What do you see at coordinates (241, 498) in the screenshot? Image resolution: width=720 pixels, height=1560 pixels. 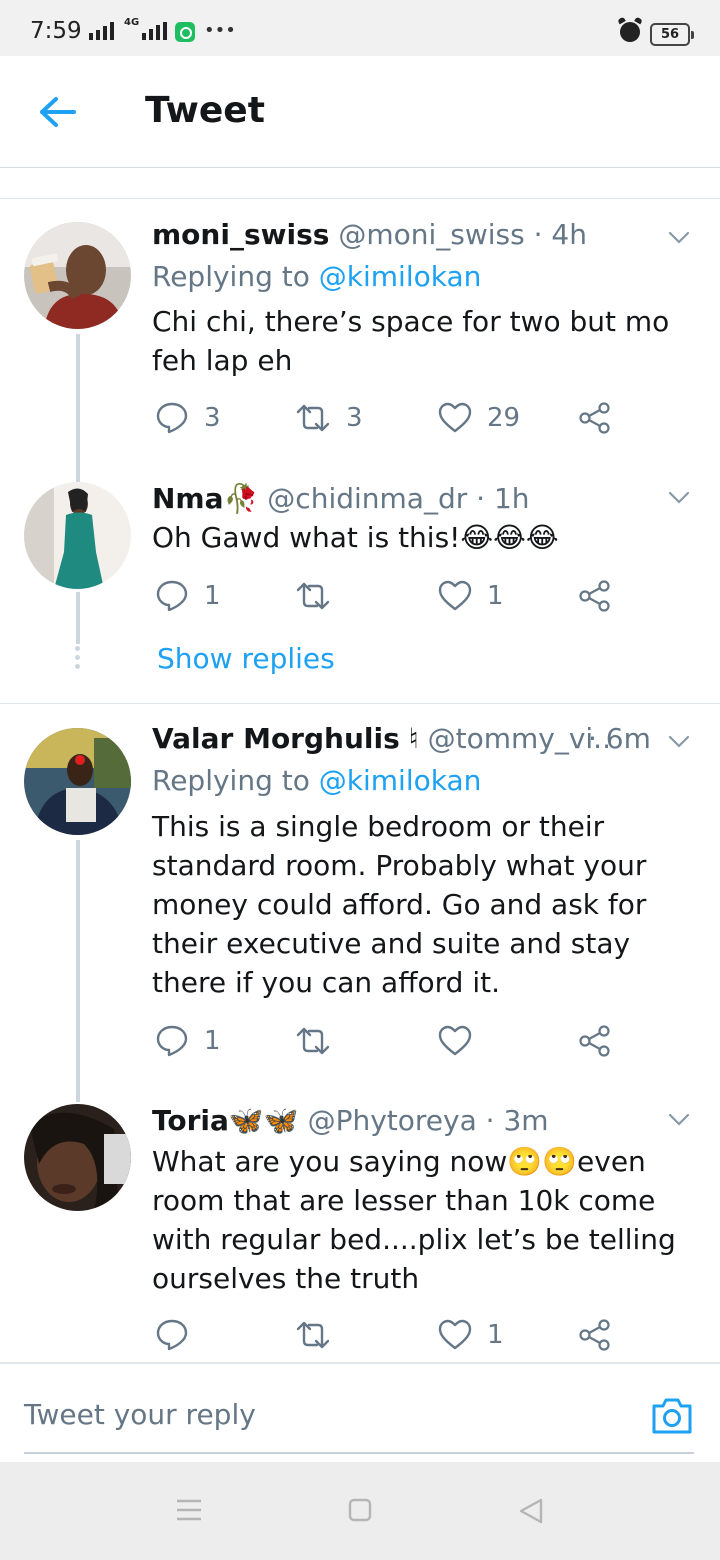 I see `author-name-emoji: 🥀` at bounding box center [241, 498].